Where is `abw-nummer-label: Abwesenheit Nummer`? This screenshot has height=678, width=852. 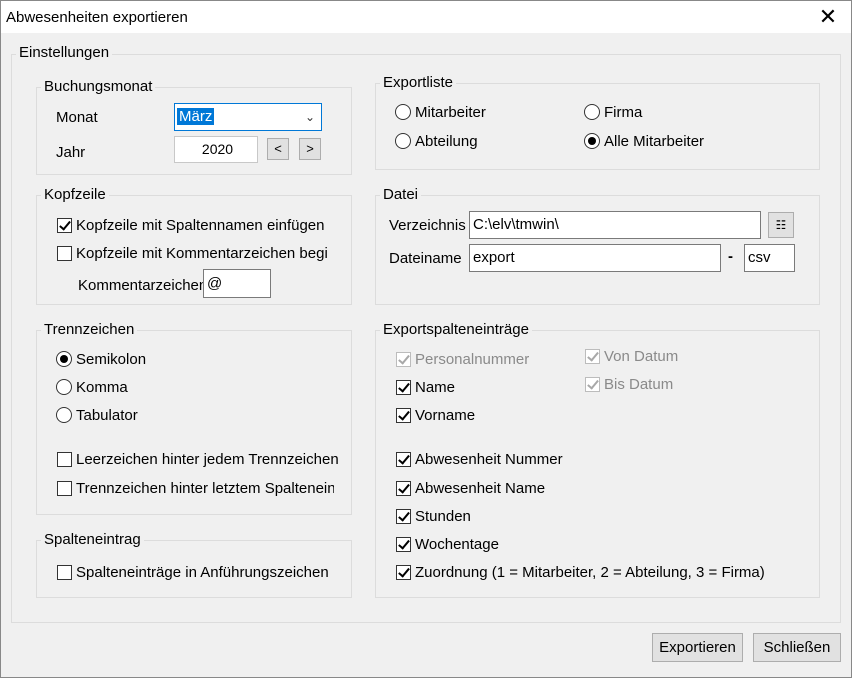
abw-nummer-label: Abwesenheit Nummer is located at coordinates (489, 459).